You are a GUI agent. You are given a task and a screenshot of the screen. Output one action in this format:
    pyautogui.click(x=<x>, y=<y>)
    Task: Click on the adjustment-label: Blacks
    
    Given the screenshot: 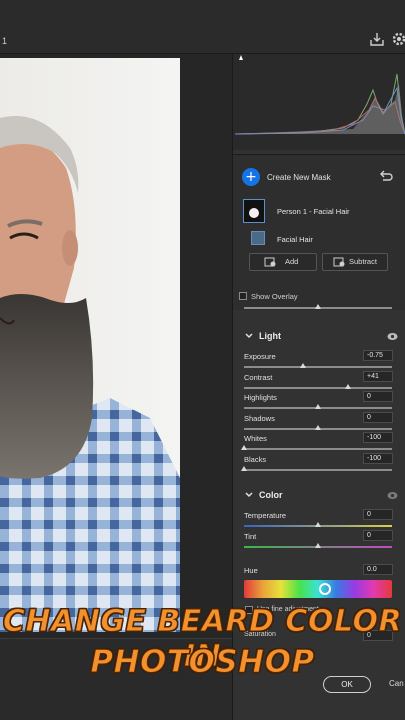 What is the action you would take?
    pyautogui.click(x=255, y=459)
    